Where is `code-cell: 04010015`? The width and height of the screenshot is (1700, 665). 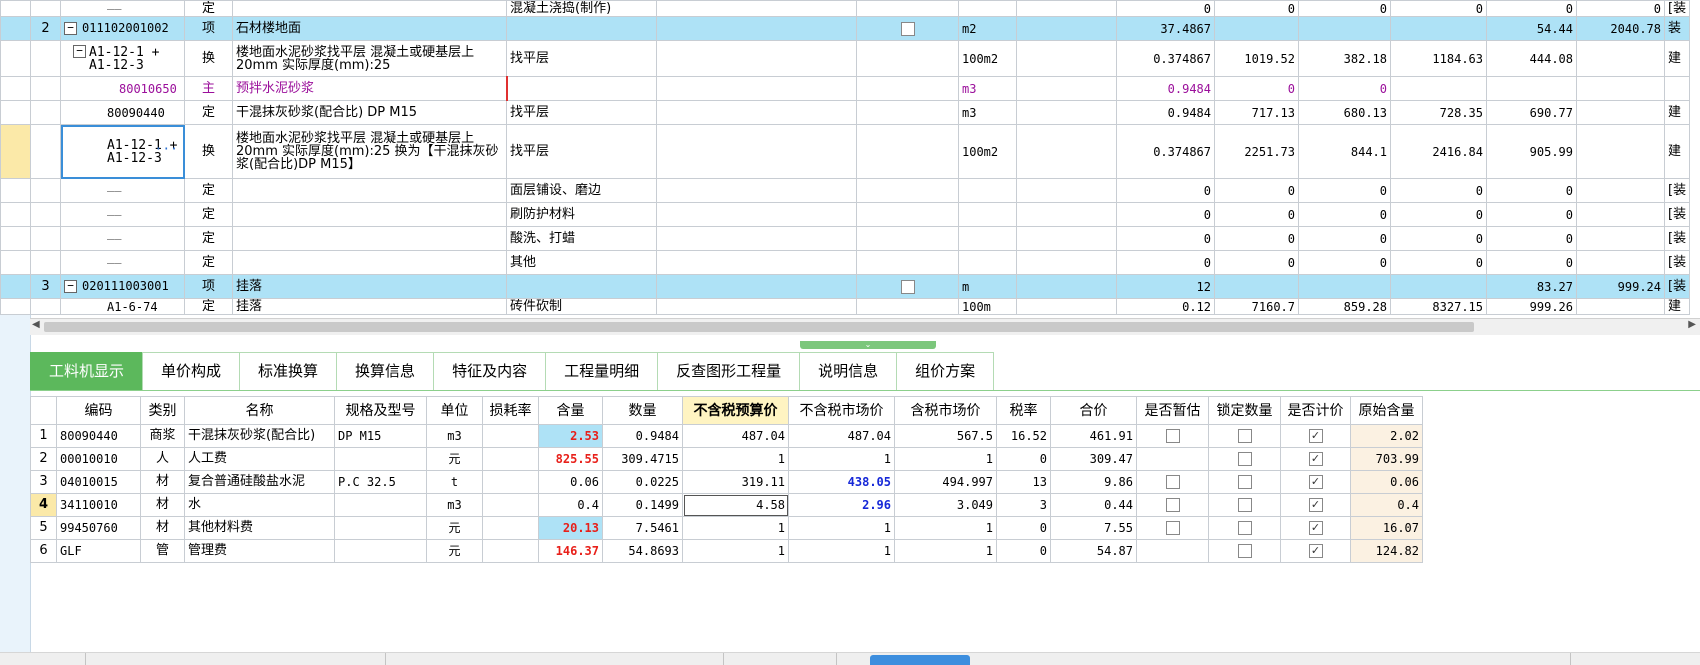
code-cell: 04010015 is located at coordinates (98, 482).